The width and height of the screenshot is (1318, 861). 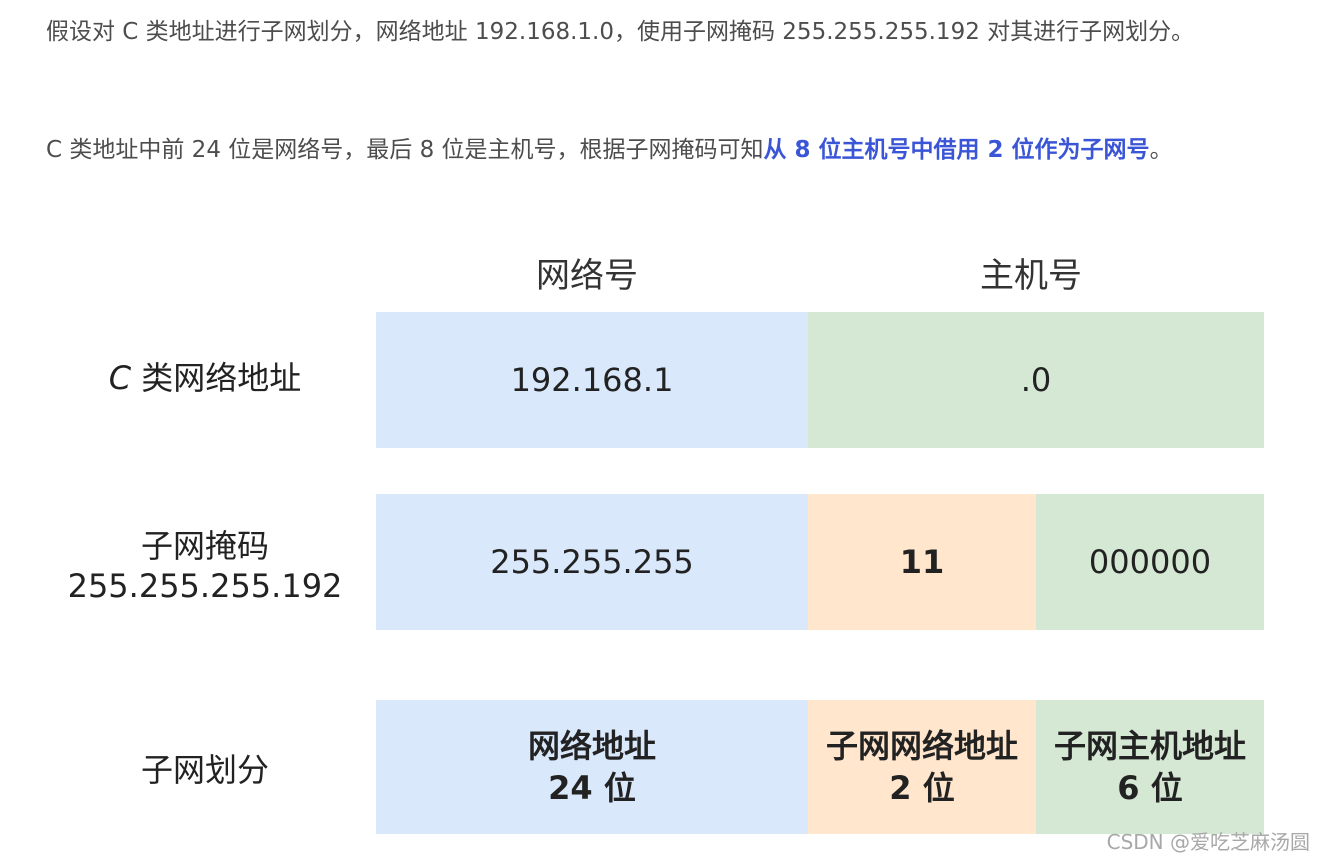 I want to click on cell-host-address: .0, so click(x=1036, y=380).